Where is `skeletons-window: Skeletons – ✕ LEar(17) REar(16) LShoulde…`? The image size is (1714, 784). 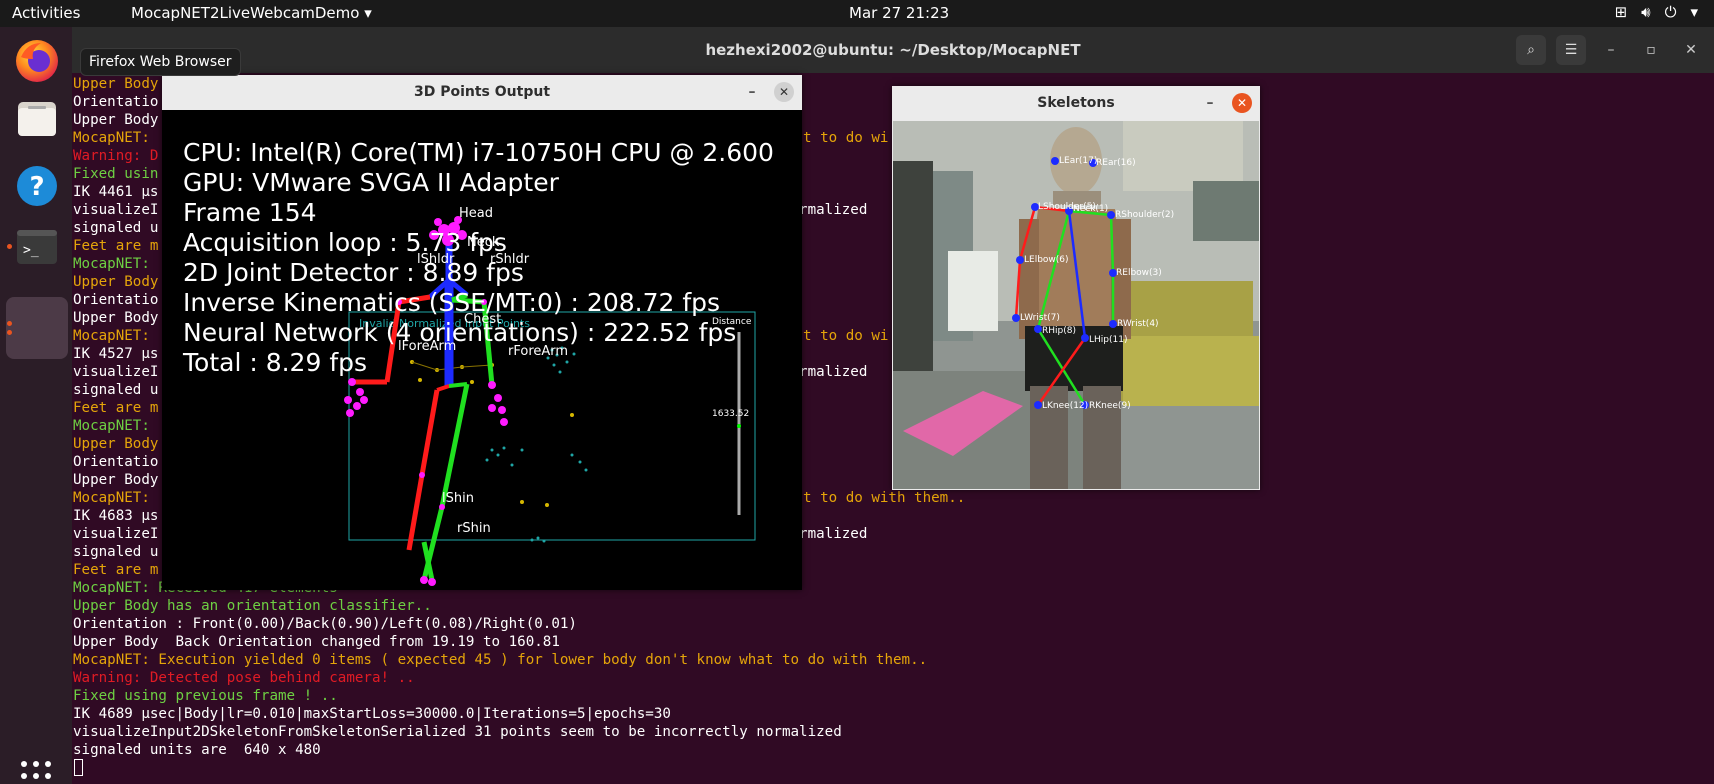 skeletons-window: Skeletons – ✕ LEar(17) REar(16) LShoulde… is located at coordinates (1076, 288).